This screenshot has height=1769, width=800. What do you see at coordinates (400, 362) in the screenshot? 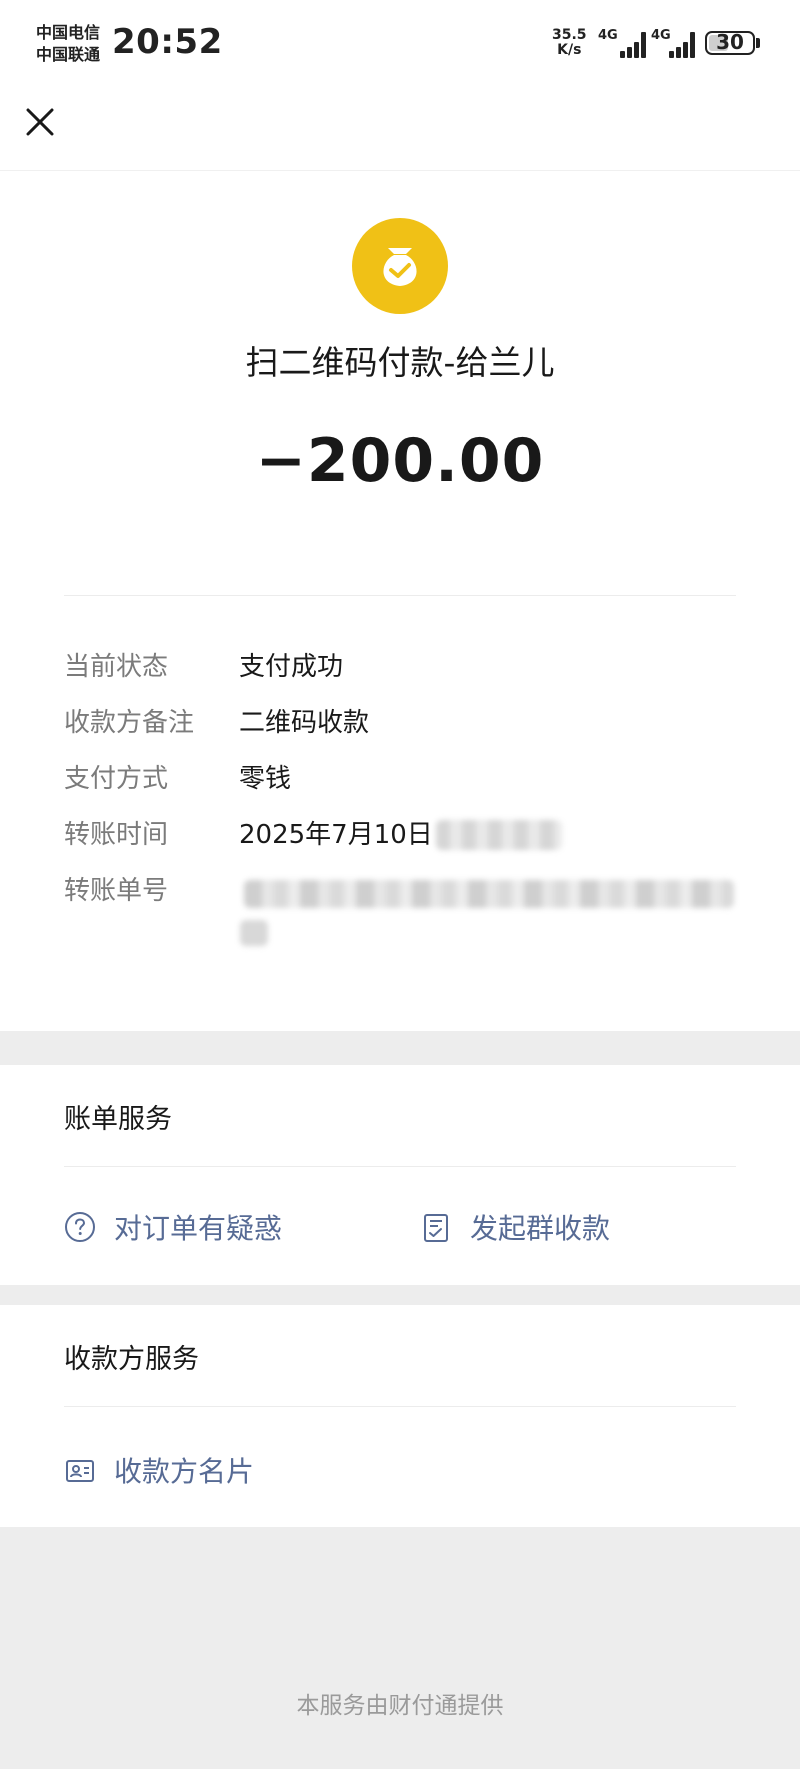
I see `merchant-name: 扫二维码付款-给兰儿` at bounding box center [400, 362].